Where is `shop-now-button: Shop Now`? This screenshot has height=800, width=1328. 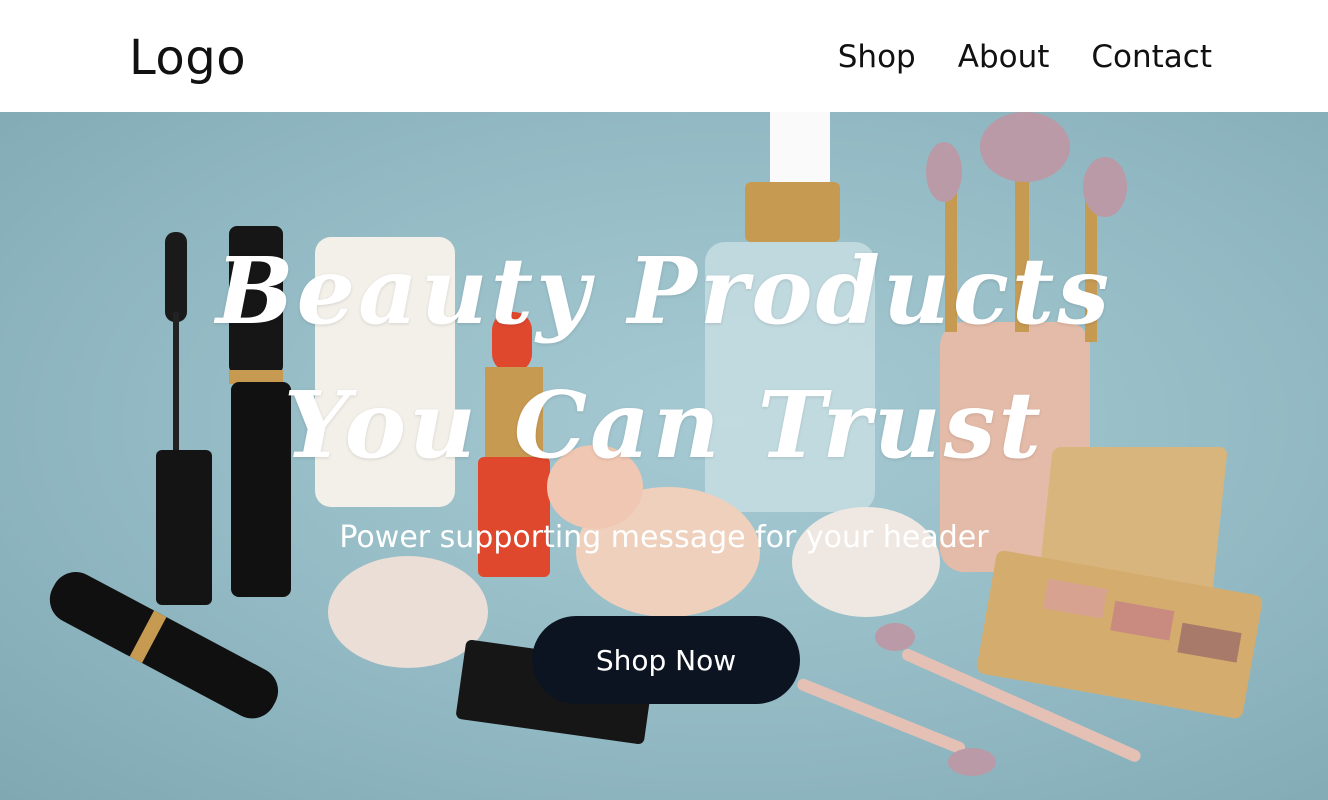
shop-now-button: Shop Now is located at coordinates (666, 660).